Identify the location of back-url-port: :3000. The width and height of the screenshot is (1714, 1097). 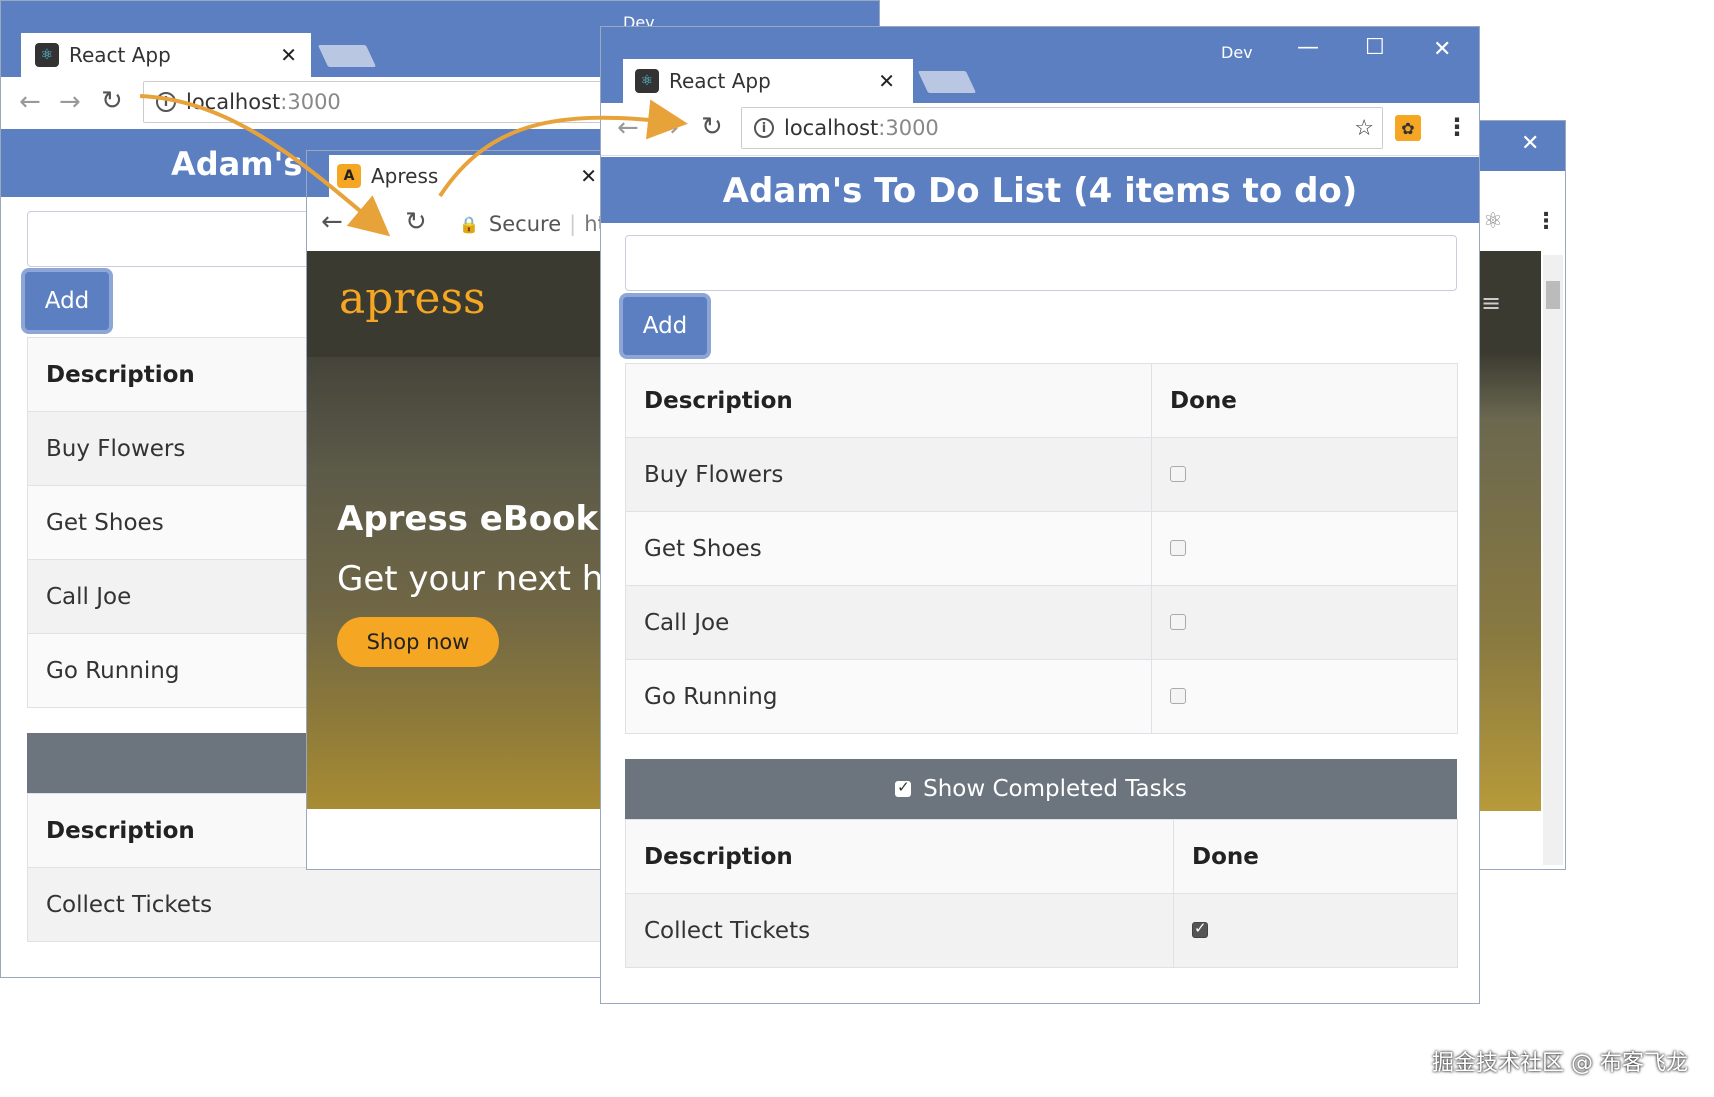
(310, 102).